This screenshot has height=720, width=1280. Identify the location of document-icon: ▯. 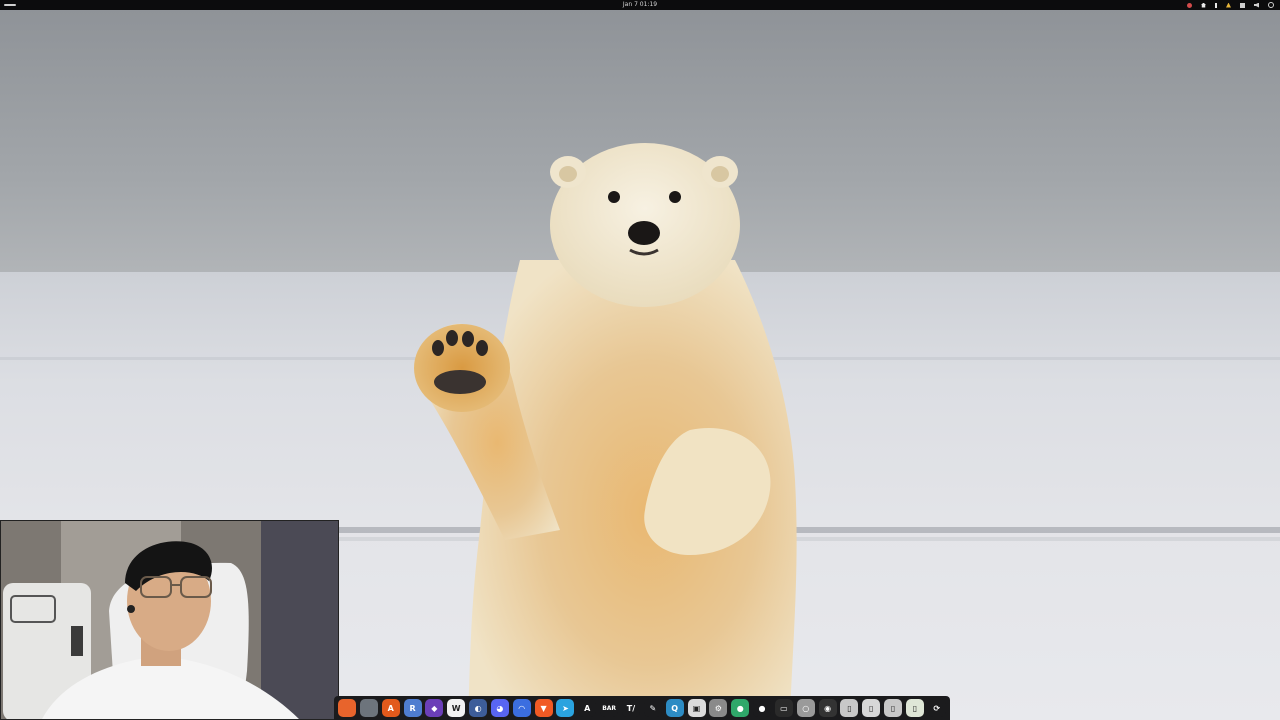
(849, 708).